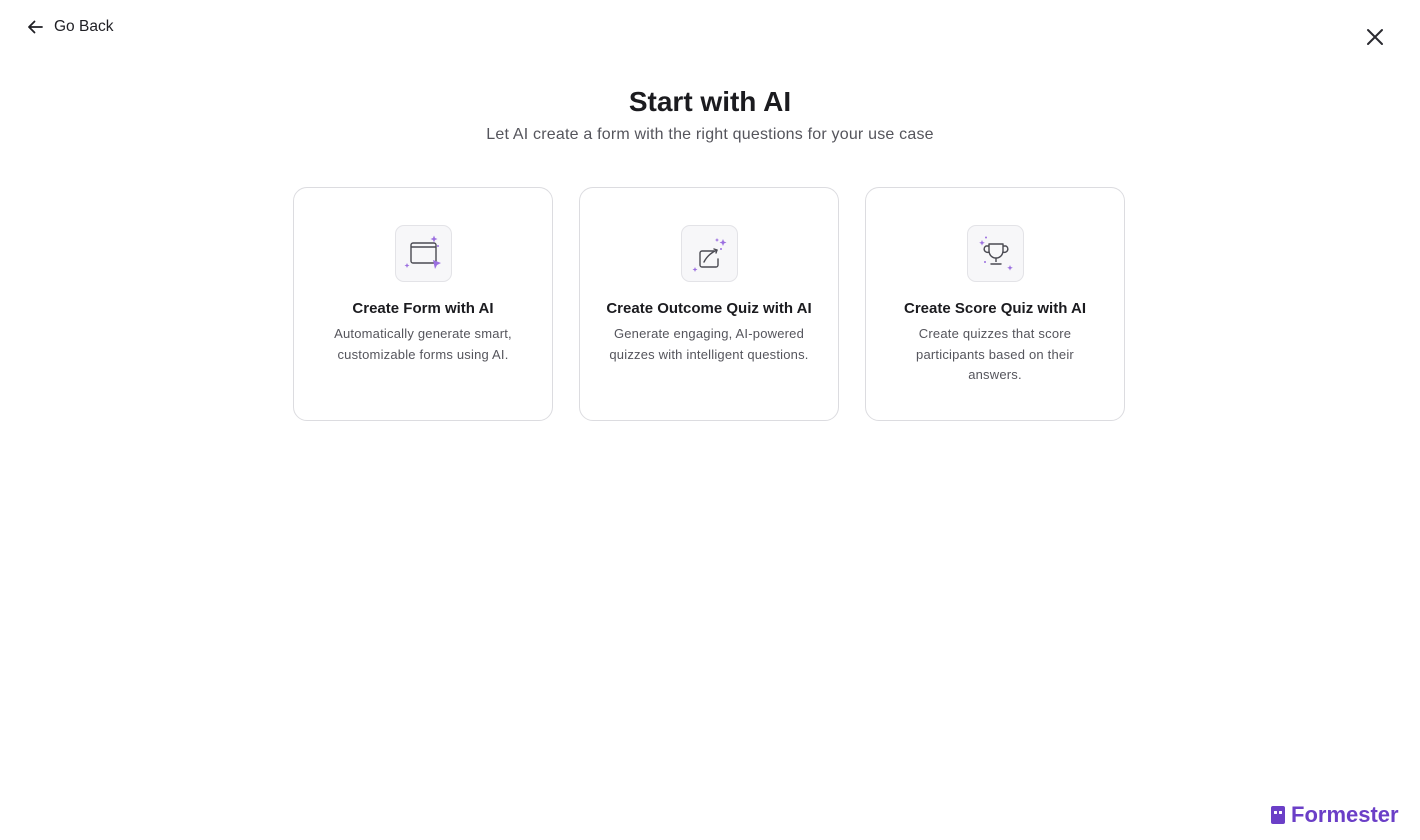  Describe the element at coordinates (84, 26) in the screenshot. I see `go-back-label: Go Back` at that location.